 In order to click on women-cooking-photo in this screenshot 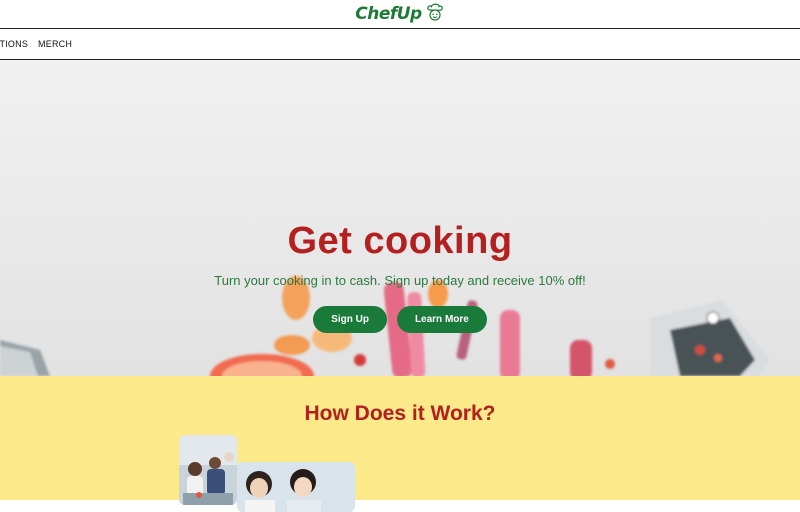, I will do `click(296, 487)`.